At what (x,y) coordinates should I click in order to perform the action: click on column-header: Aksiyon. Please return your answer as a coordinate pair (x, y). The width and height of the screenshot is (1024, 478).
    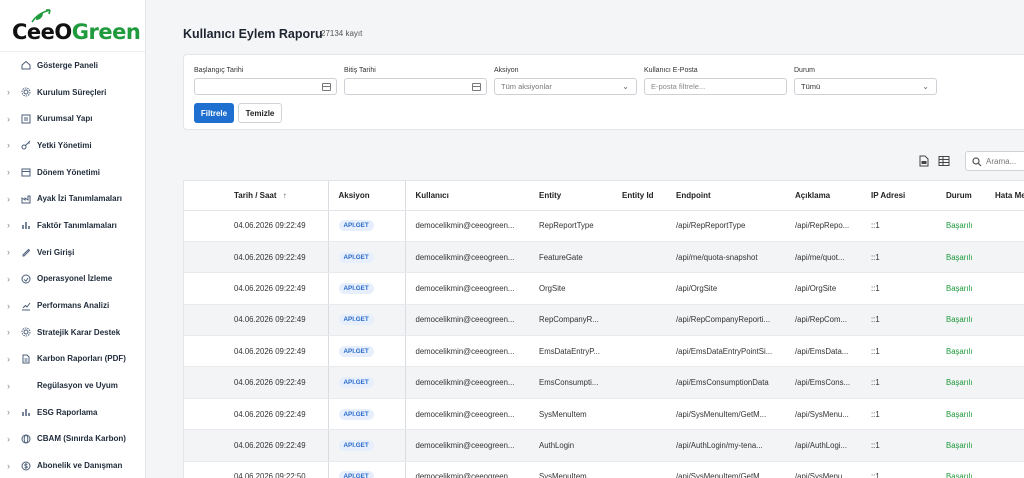
    Looking at the image, I should click on (367, 196).